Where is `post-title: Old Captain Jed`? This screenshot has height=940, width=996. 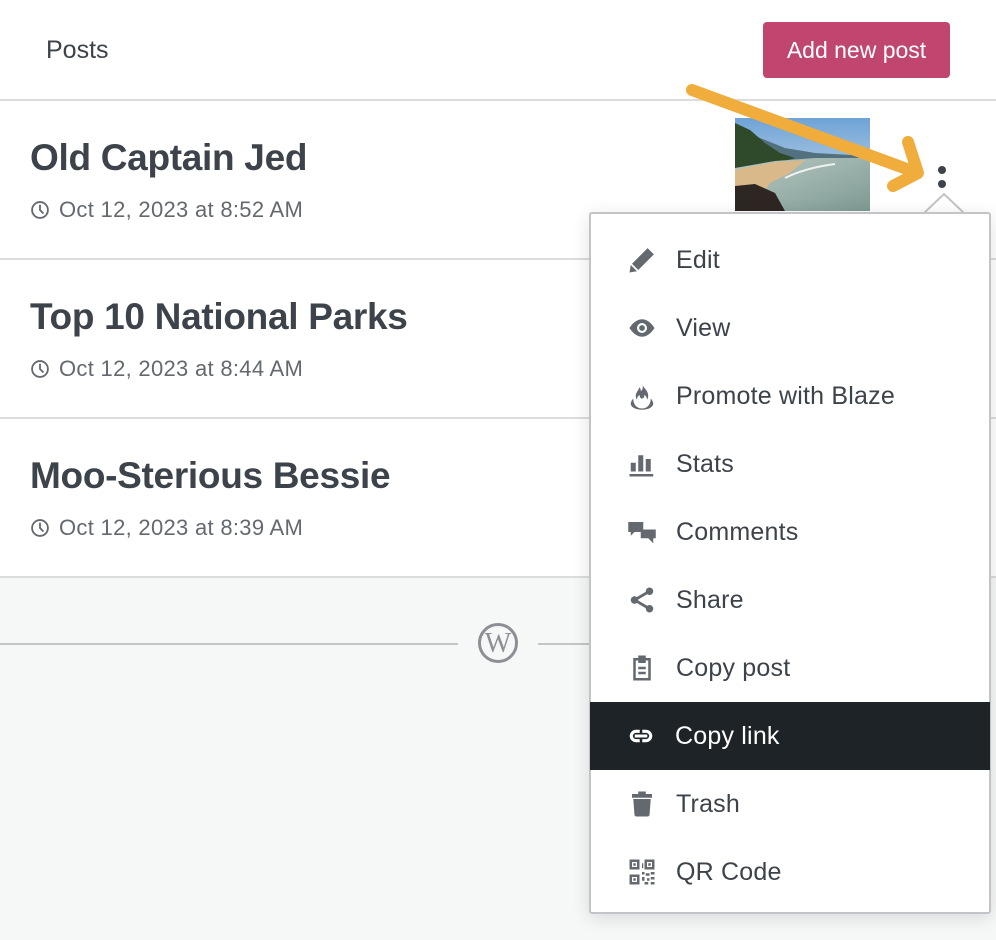 post-title: Old Captain Jed is located at coordinates (168, 158).